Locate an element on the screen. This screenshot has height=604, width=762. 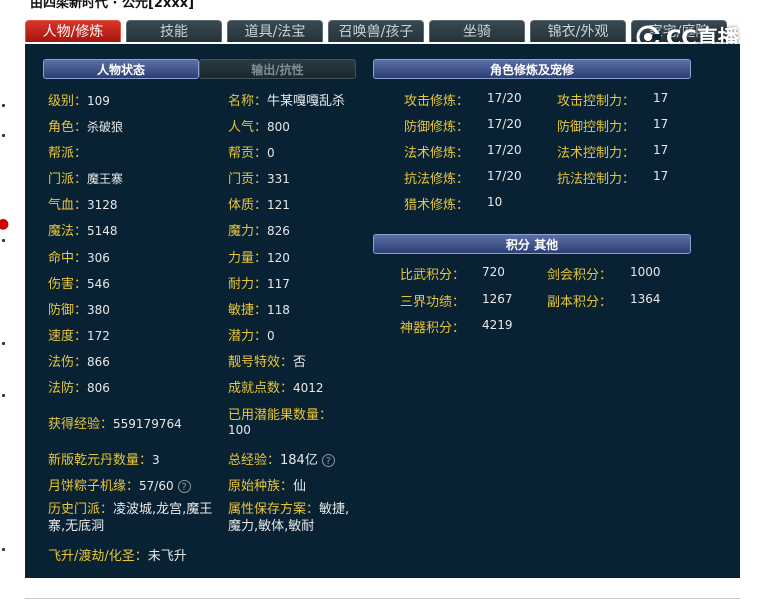
tab-bar: 人物/修炼 技能 道具/法宝 召唤兽/孩子 坐骑 锦衣/外观 家宅/庭院 is located at coordinates (382, 32).